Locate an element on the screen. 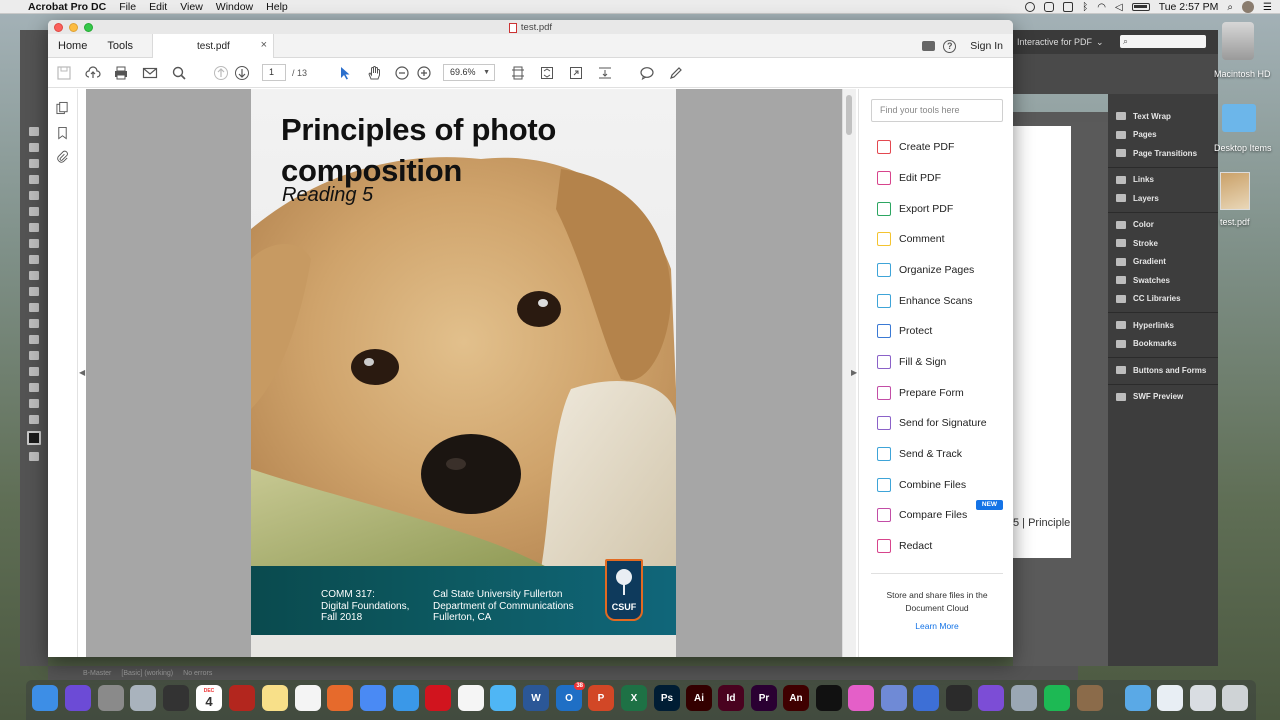  rectangle-tool-icon is located at coordinates (34, 291).